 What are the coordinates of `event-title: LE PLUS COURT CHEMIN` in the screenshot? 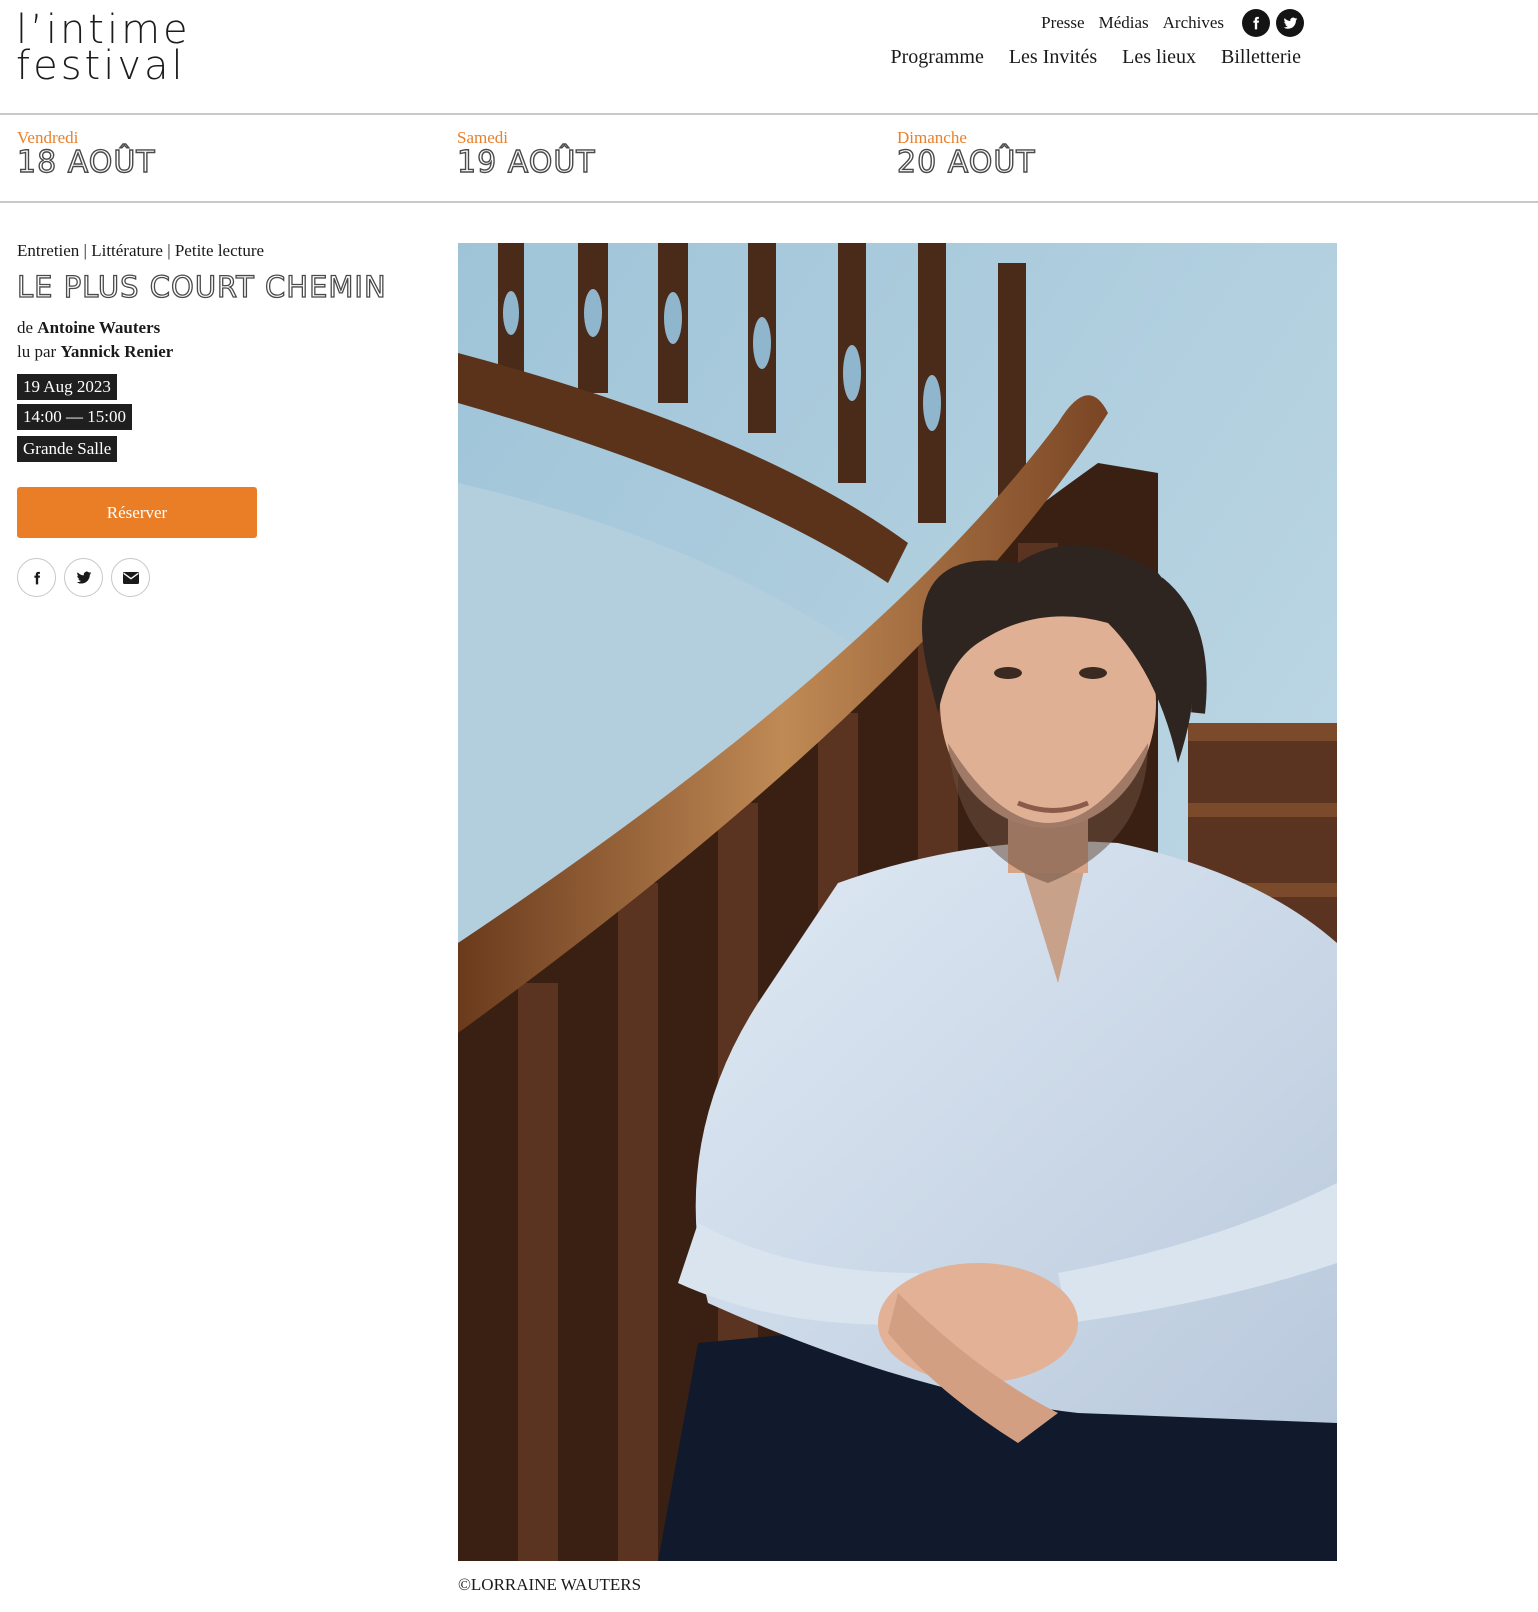 It's located at (201, 286).